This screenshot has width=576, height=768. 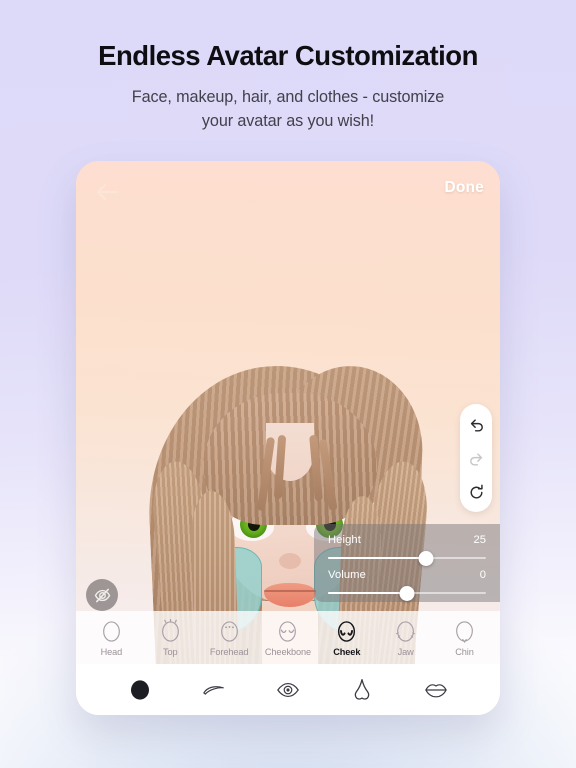 I want to click on face-jaw-icon, so click(x=406, y=631).